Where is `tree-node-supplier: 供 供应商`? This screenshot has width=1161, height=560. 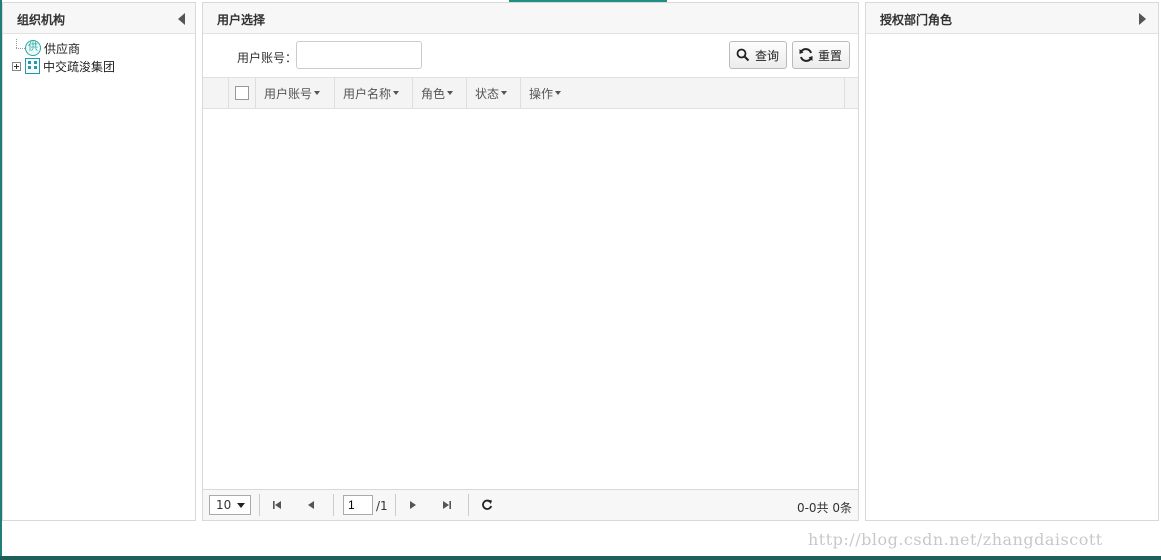 tree-node-supplier: 供 供应商 is located at coordinates (62, 48).